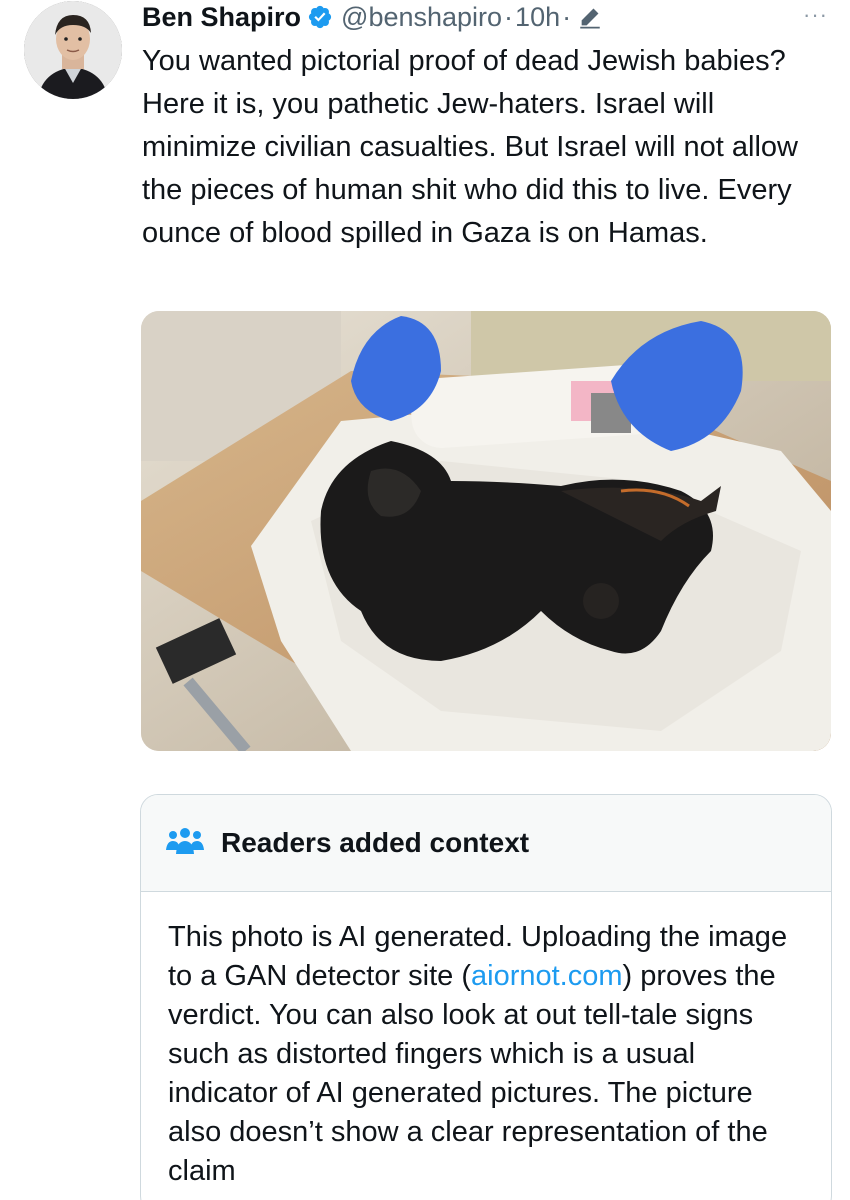 The height and width of the screenshot is (1200, 850). Describe the element at coordinates (547, 976) in the screenshot. I see `note-link: aiornot.com` at that location.